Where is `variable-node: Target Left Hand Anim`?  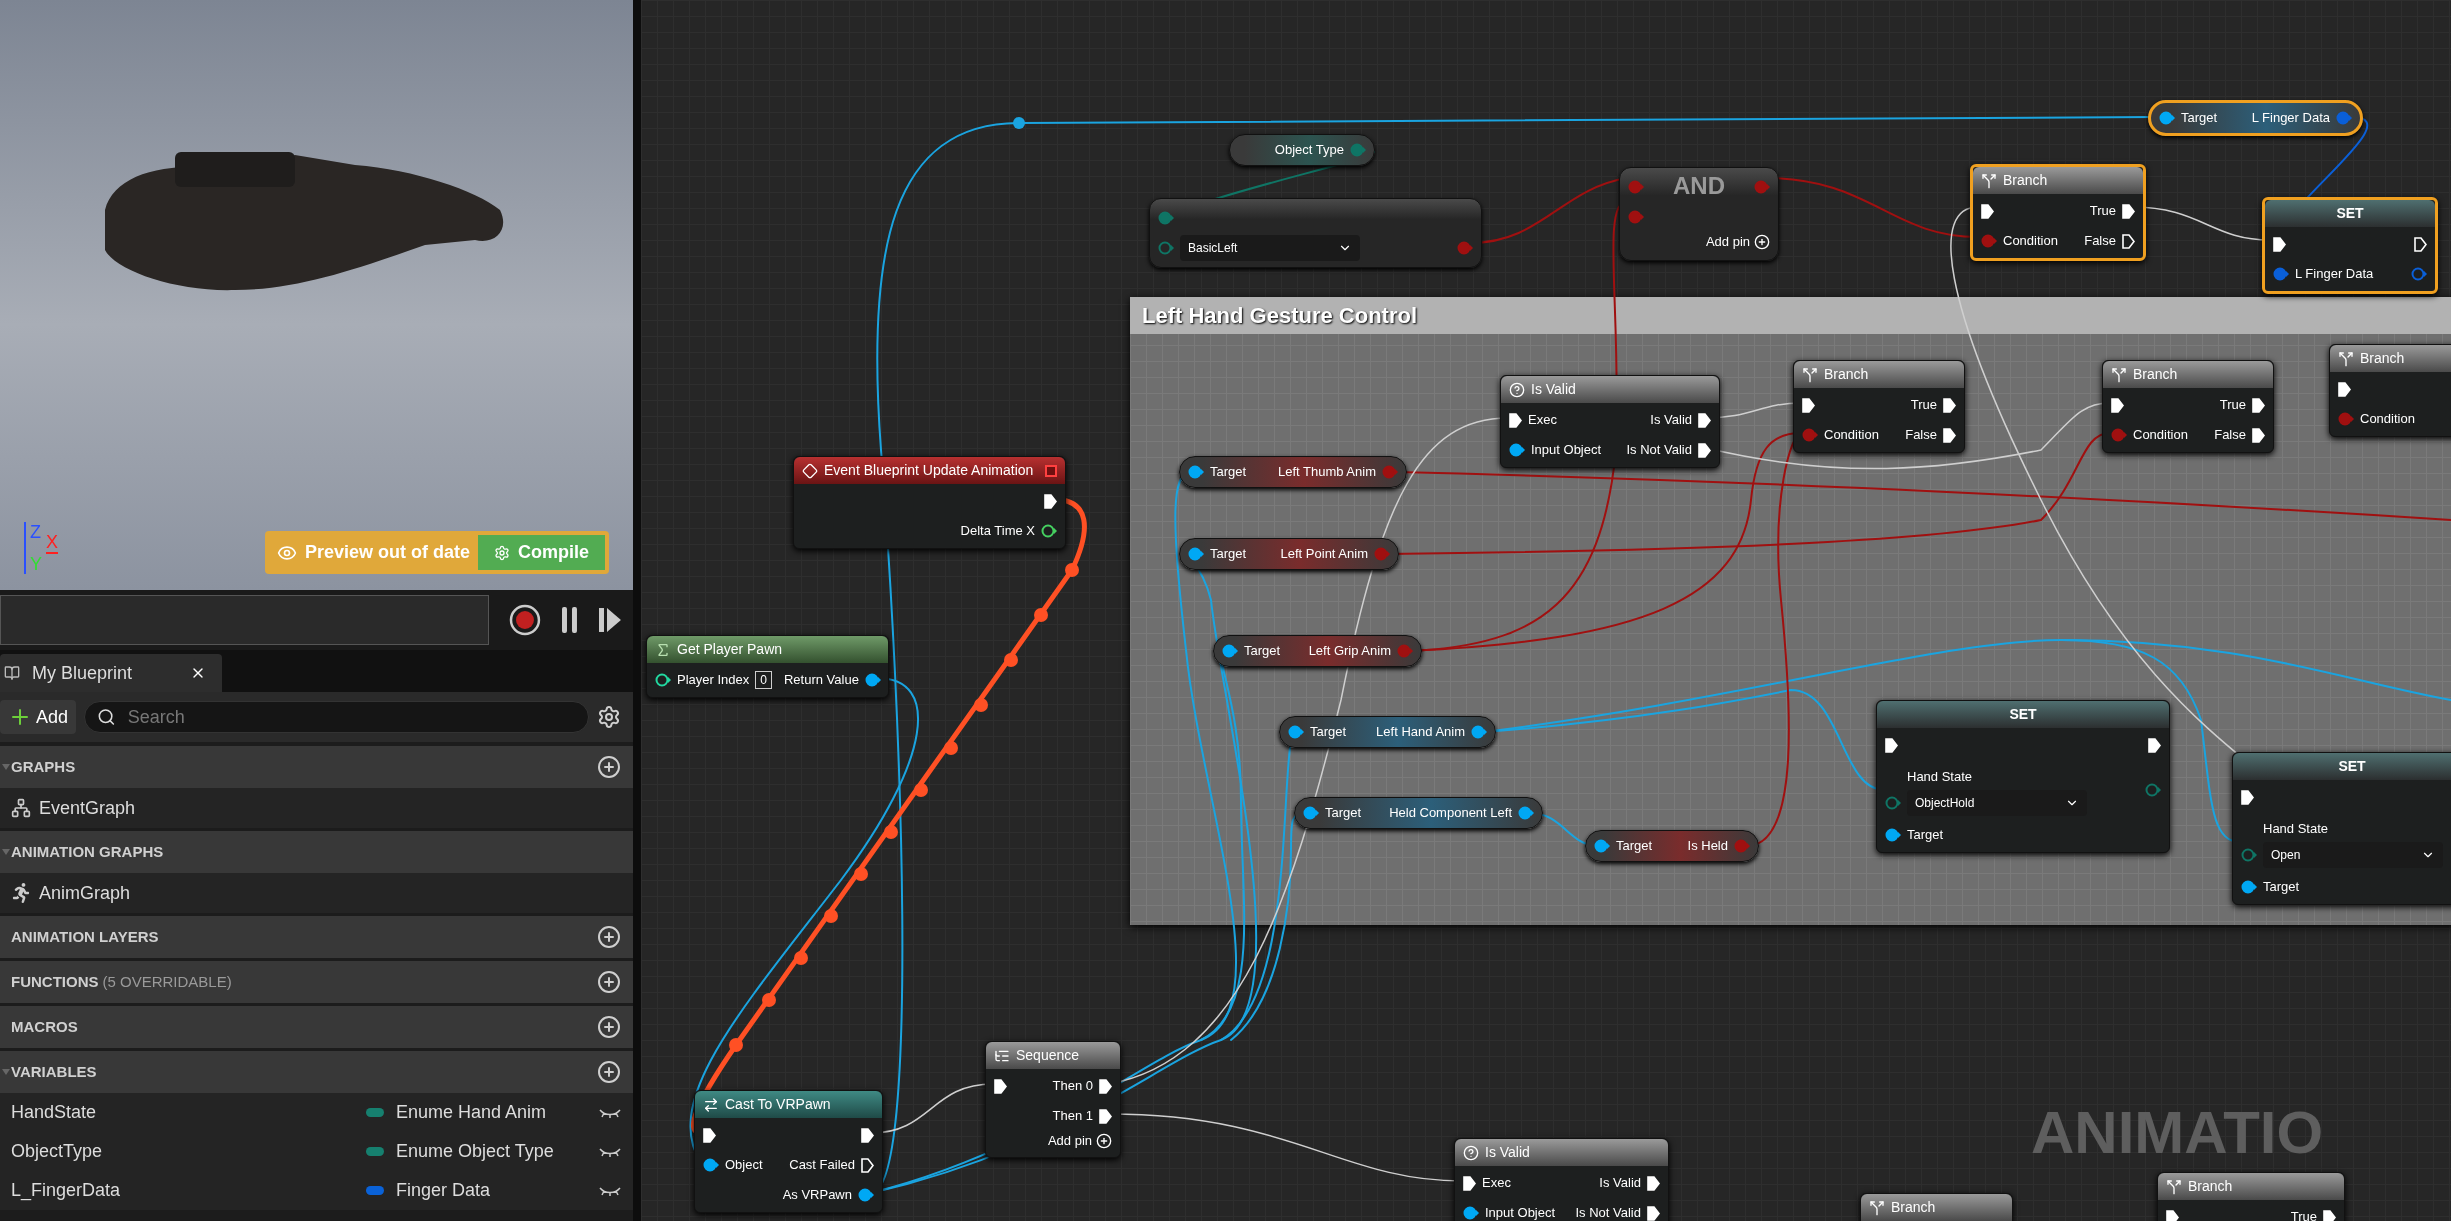 variable-node: Target Left Hand Anim is located at coordinates (1387, 732).